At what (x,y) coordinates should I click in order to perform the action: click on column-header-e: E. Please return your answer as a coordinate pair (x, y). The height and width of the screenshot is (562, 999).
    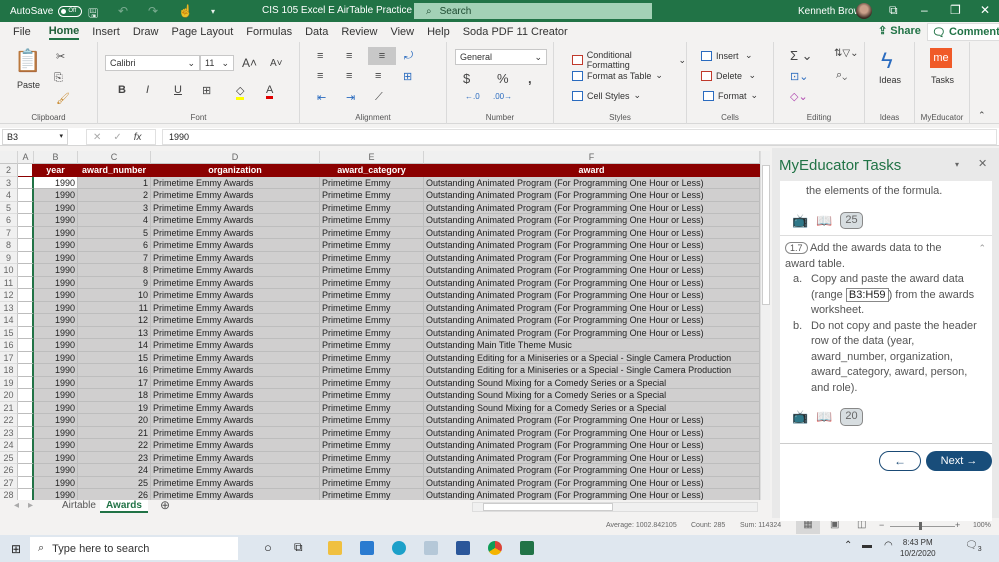
    Looking at the image, I should click on (372, 157).